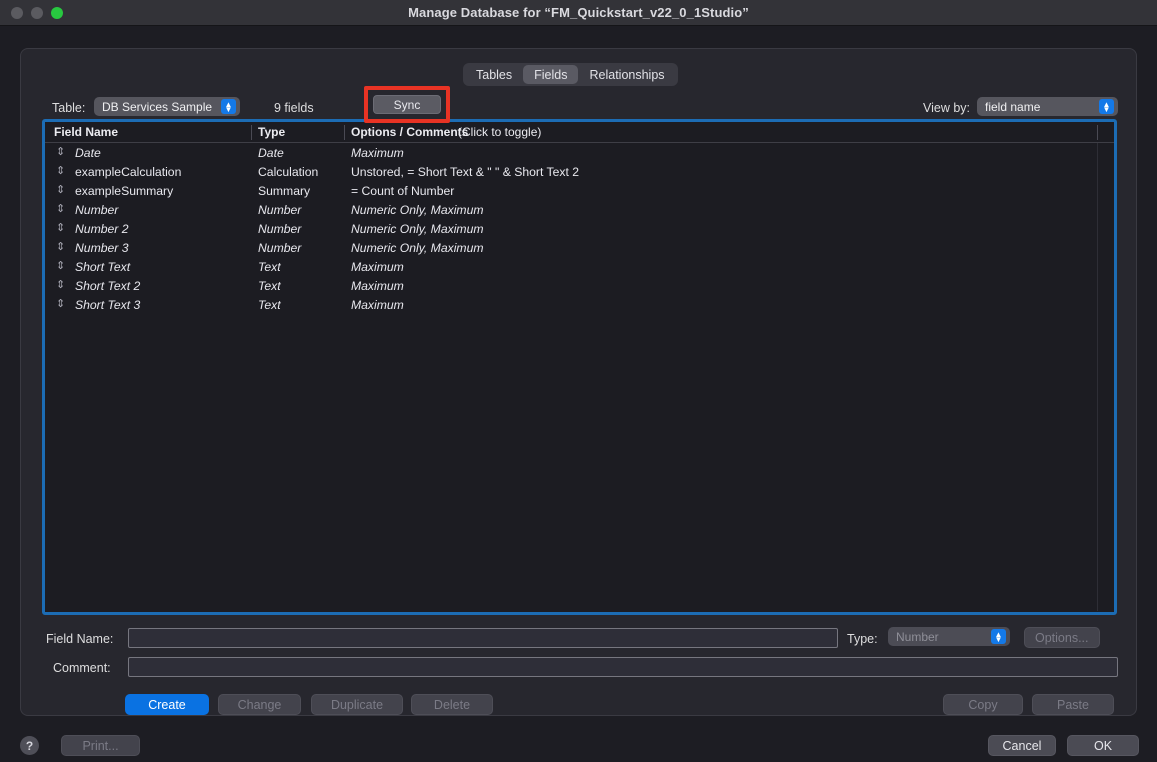 This screenshot has height=762, width=1157. I want to click on cell-field-name: exampleSummary, so click(124, 190).